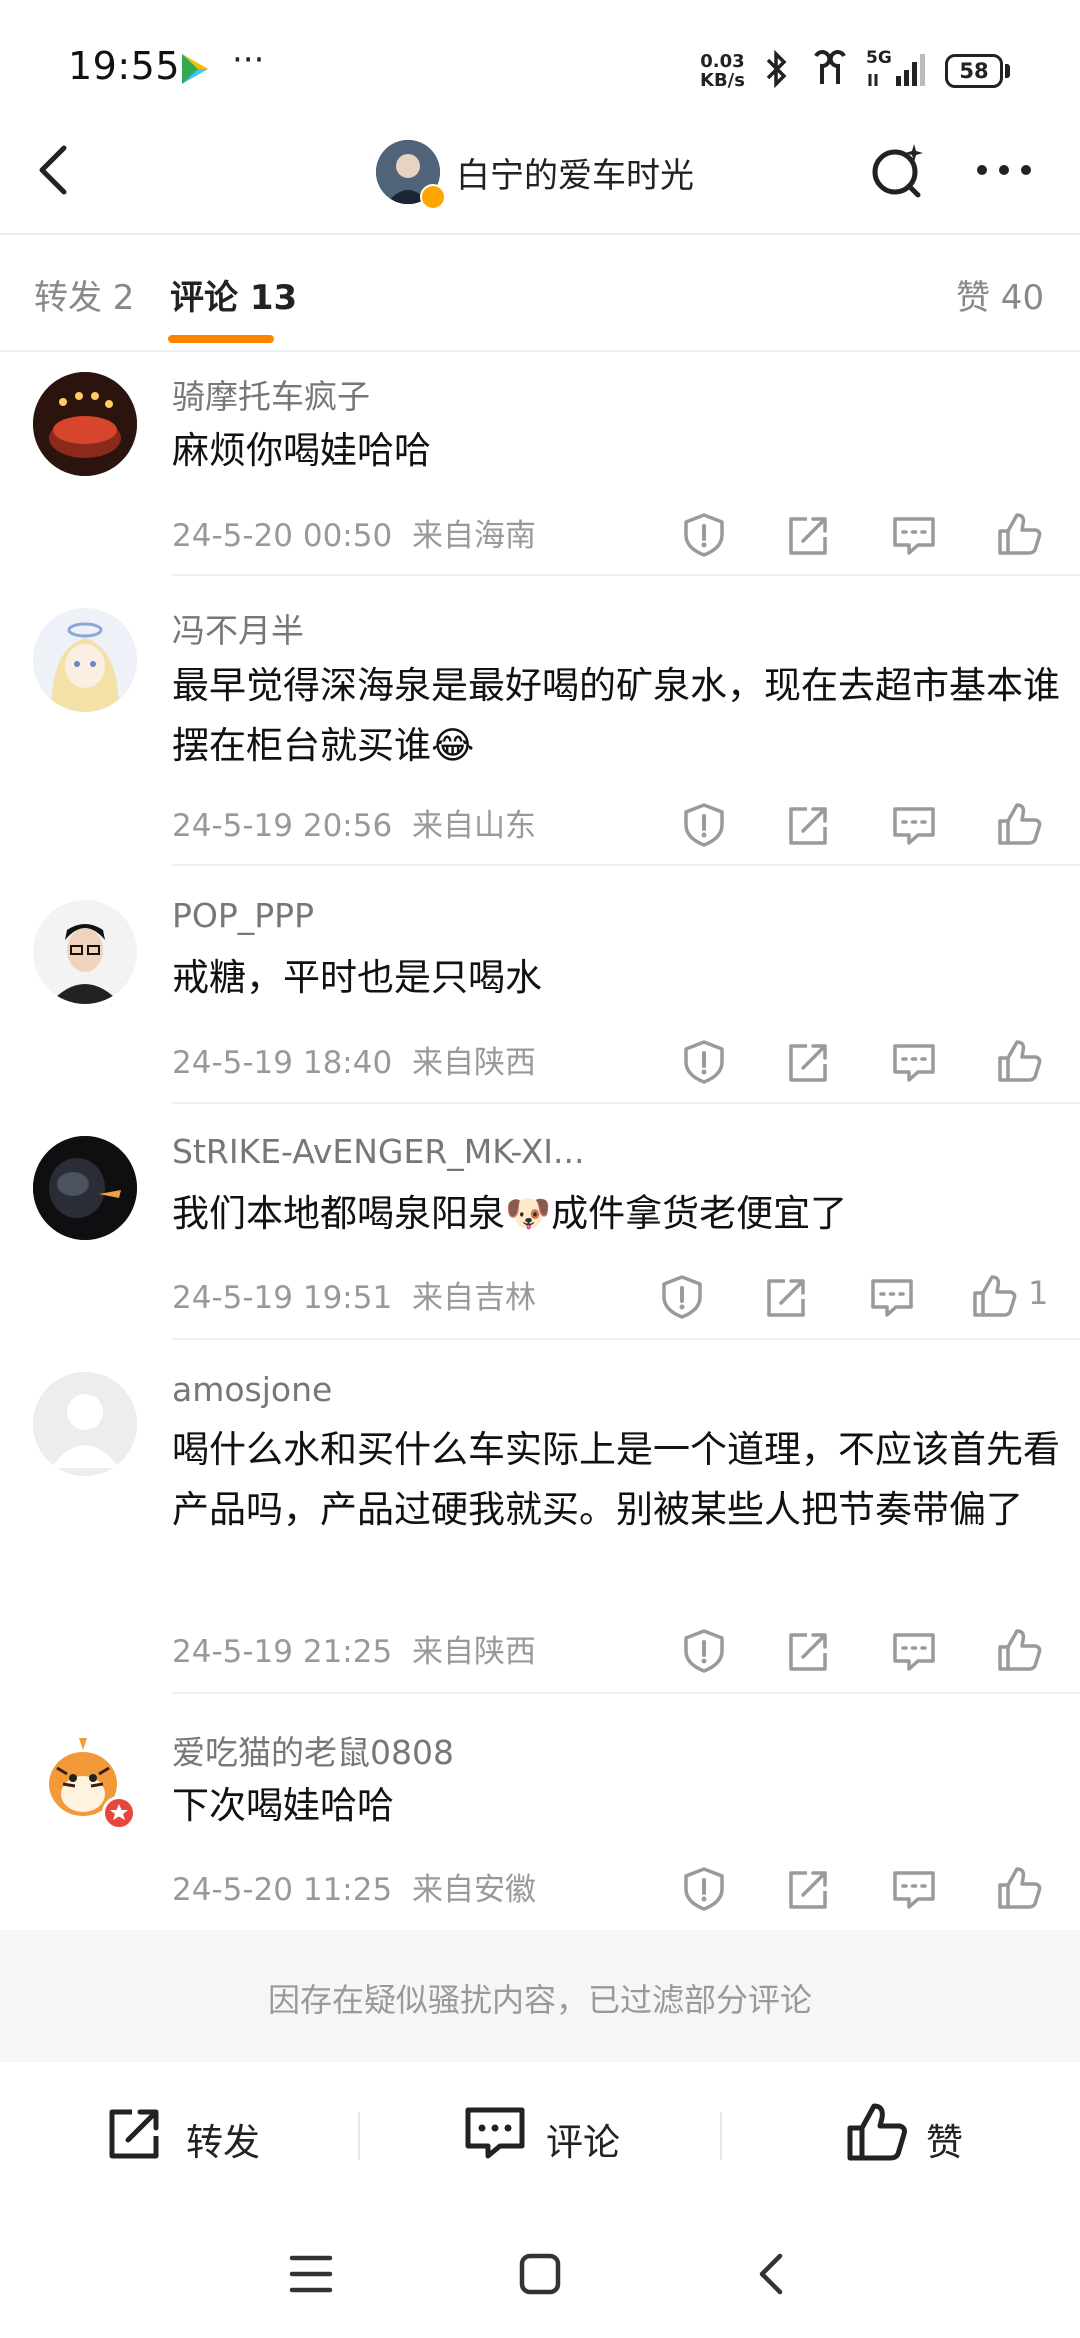  I want to click on comment-meta: 24-5-19 21:25 来自陕西, so click(354, 1648).